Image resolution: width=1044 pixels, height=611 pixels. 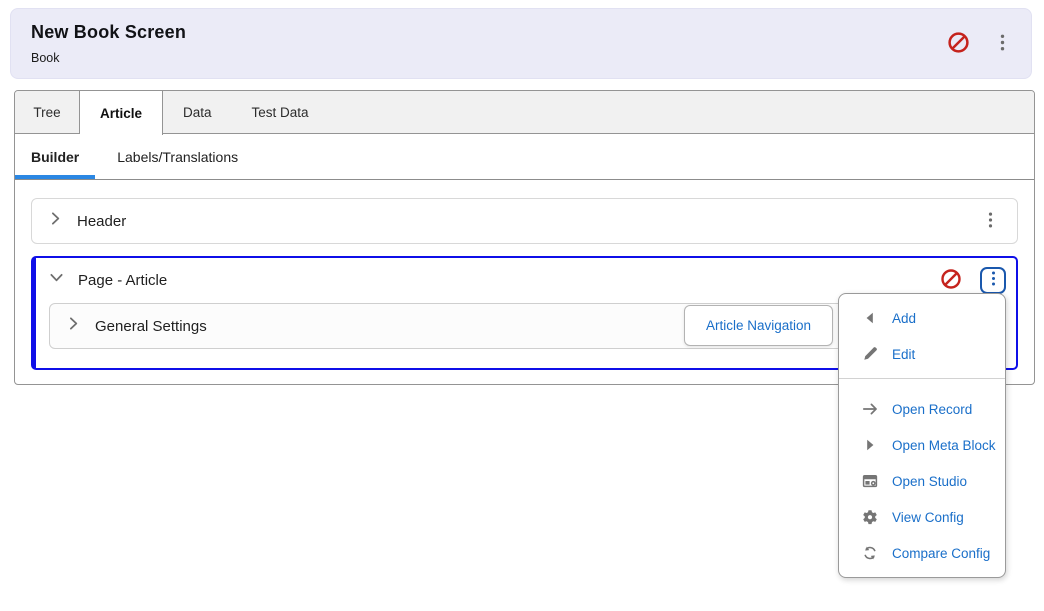 What do you see at coordinates (109, 32) in the screenshot?
I see `page-title: New Book Screen` at bounding box center [109, 32].